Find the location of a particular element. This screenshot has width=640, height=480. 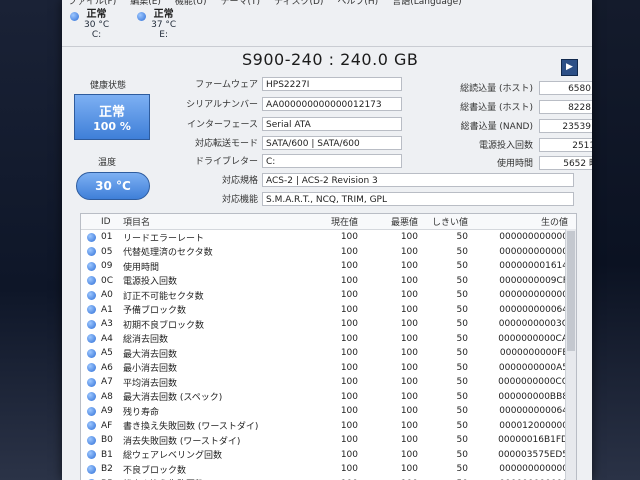

features-value: S.M.A.R.T., NCQ, TRIM, GPL is located at coordinates (418, 198).